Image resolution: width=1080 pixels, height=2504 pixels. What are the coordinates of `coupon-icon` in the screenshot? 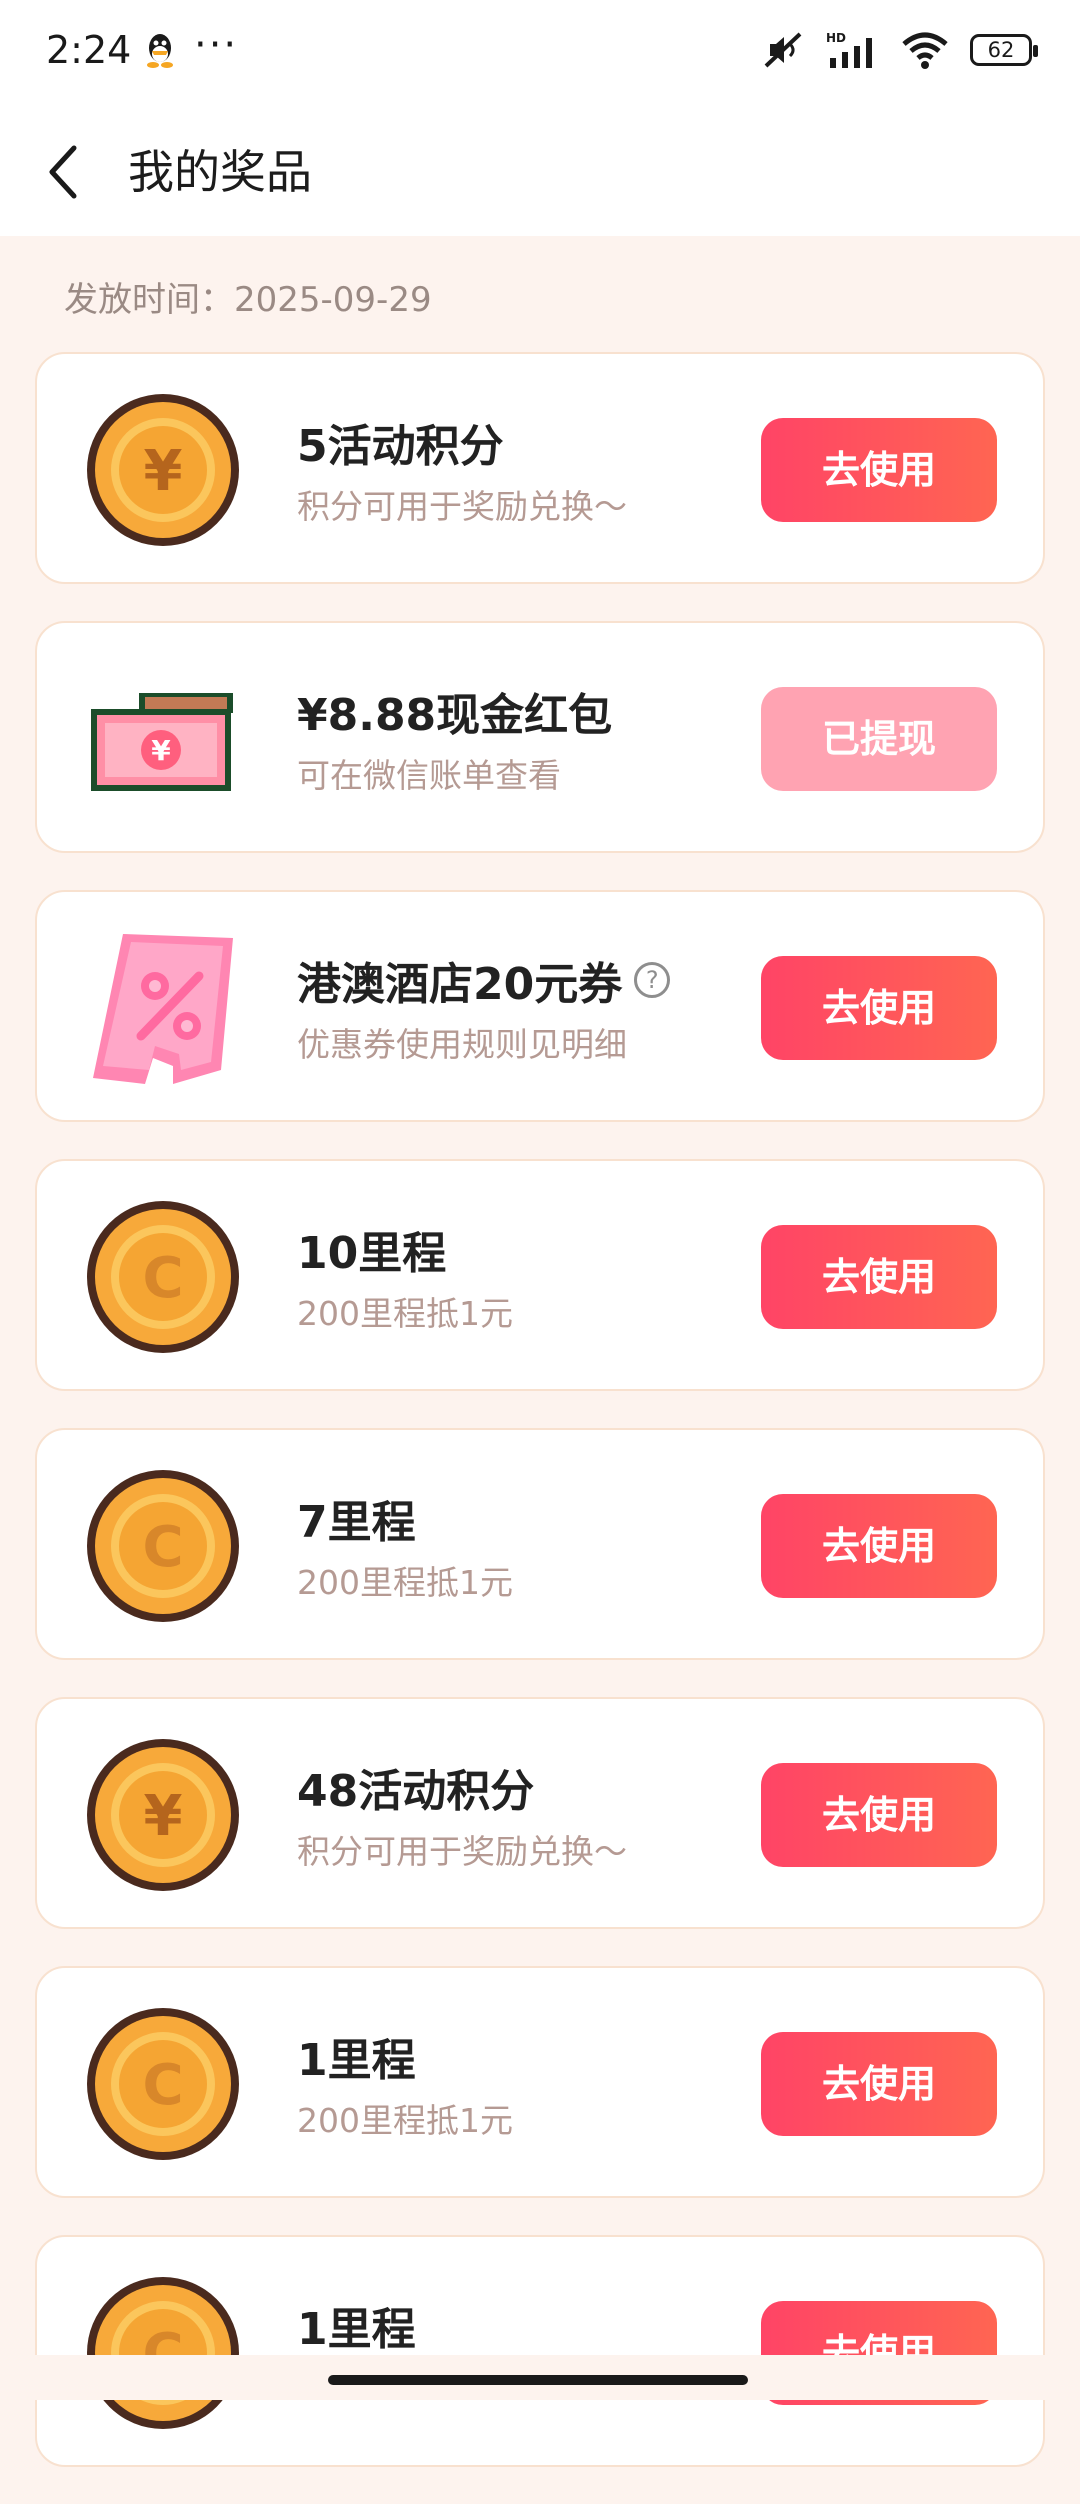 It's located at (163, 1009).